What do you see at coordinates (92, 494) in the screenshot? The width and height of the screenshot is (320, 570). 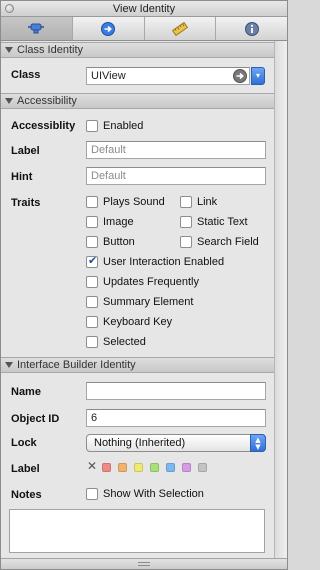 I see `show-with-selection-checkbox` at bounding box center [92, 494].